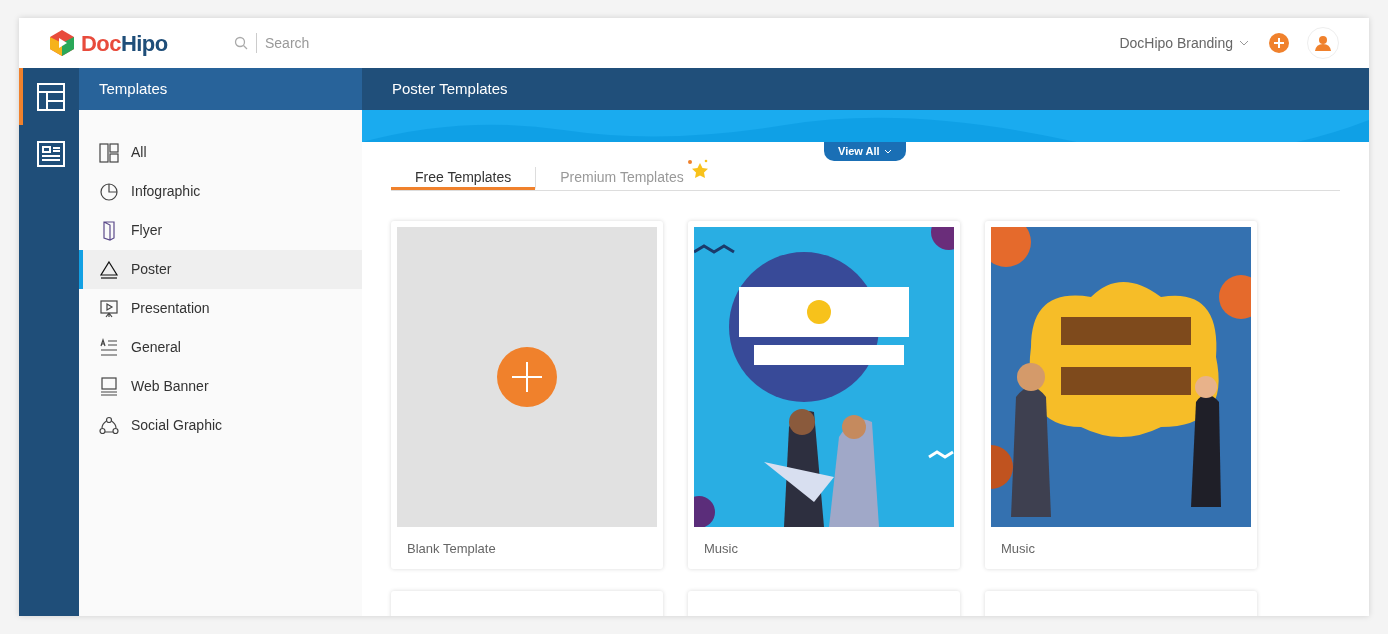 The image size is (1388, 634). What do you see at coordinates (241, 43) in the screenshot?
I see `search-icon` at bounding box center [241, 43].